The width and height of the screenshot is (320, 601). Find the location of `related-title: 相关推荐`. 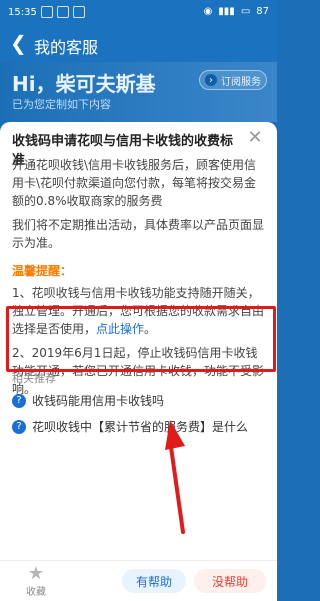

related-title: 相关推荐 is located at coordinates (34, 378).